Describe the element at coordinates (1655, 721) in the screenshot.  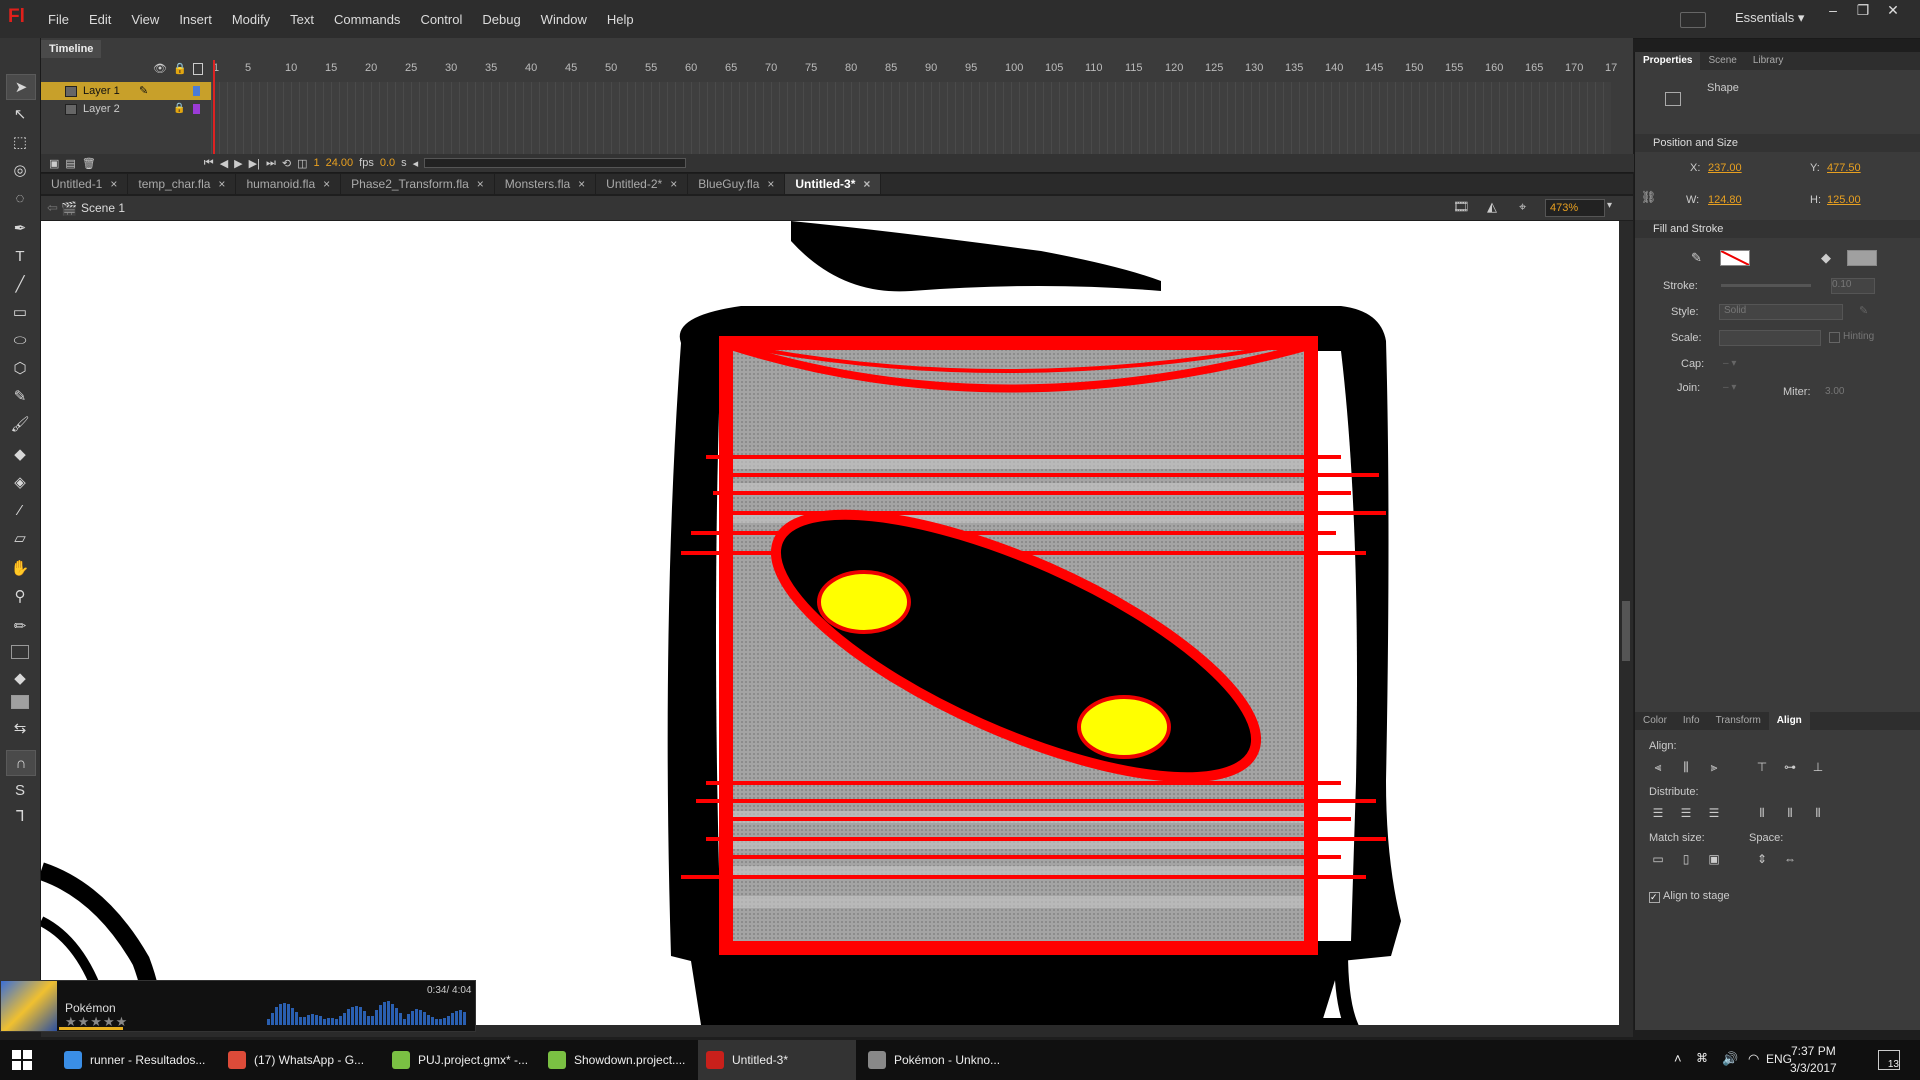
I see `tab-color: Color` at that location.